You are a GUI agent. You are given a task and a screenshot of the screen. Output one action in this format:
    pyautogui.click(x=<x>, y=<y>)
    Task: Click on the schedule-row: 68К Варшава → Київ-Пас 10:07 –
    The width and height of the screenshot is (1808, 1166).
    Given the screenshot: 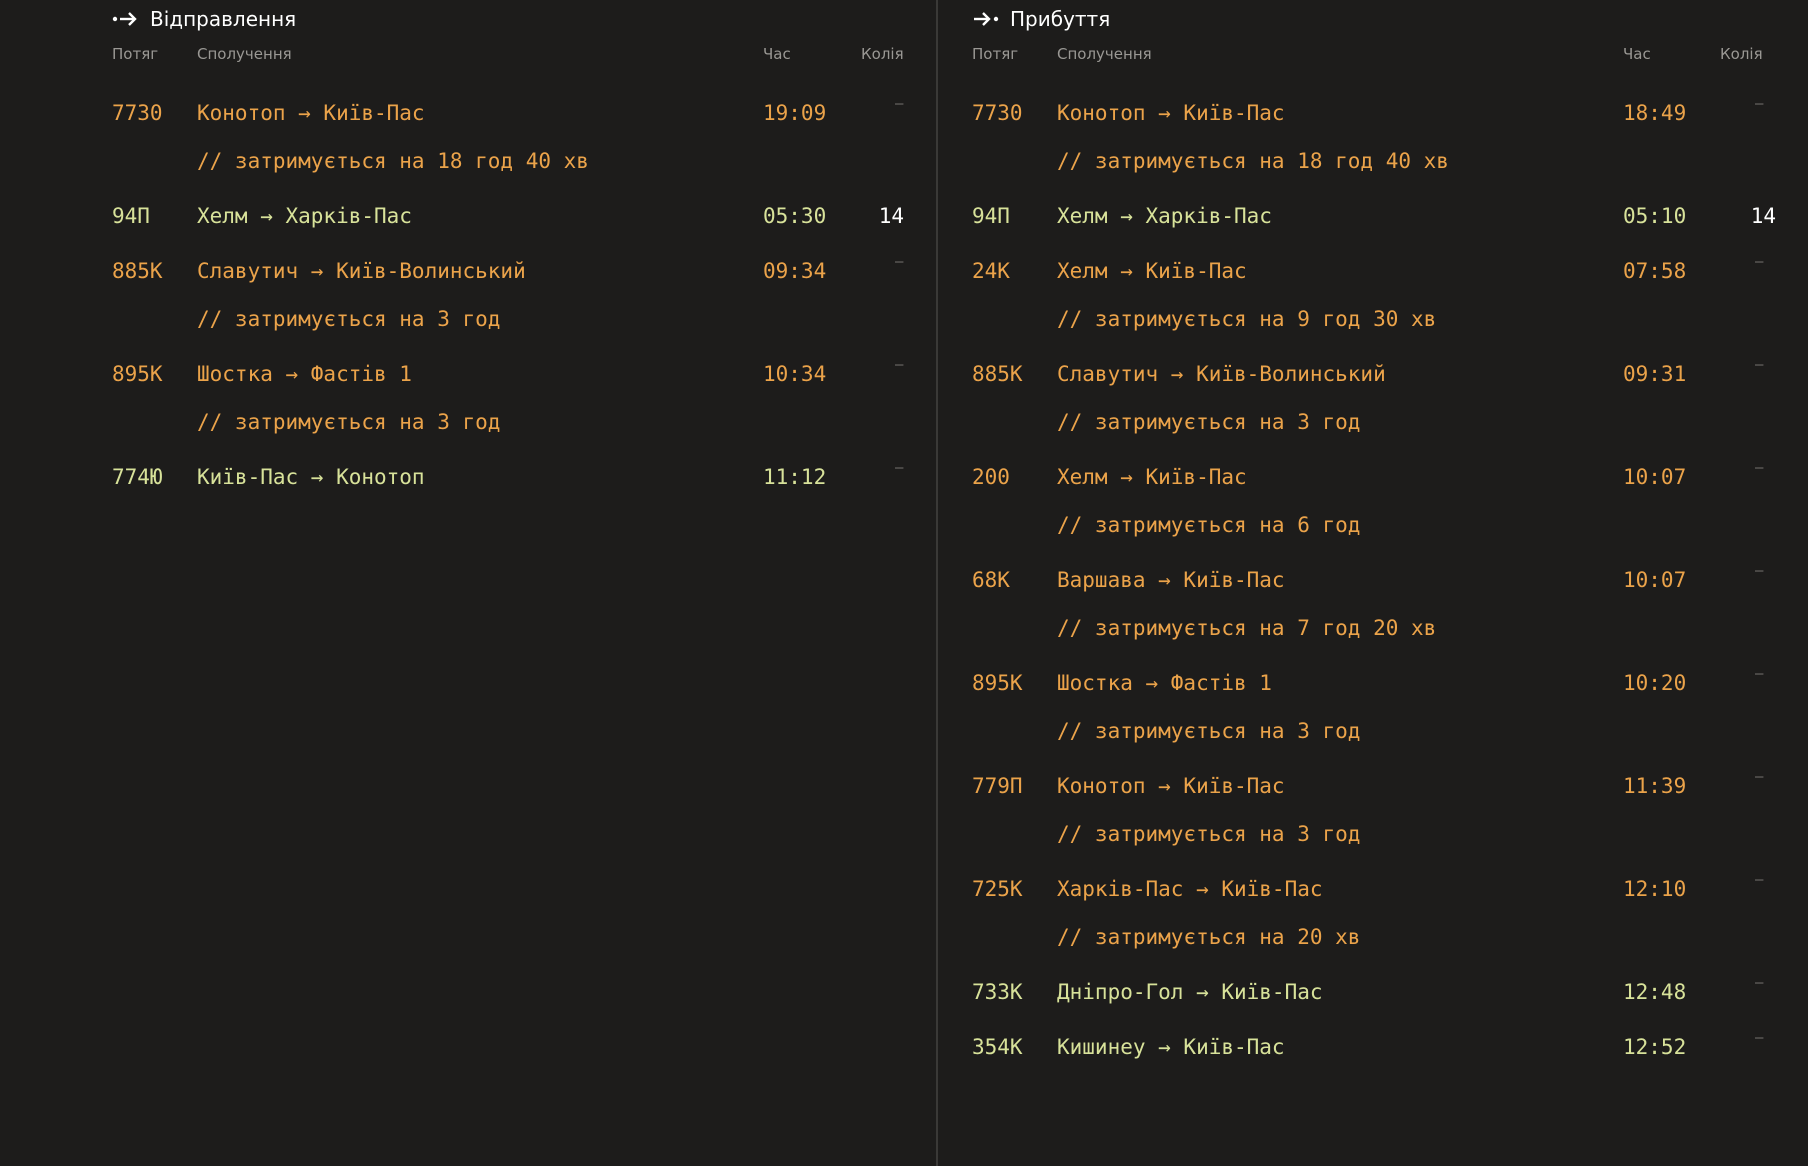 What is the action you would take?
    pyautogui.click(x=1373, y=580)
    